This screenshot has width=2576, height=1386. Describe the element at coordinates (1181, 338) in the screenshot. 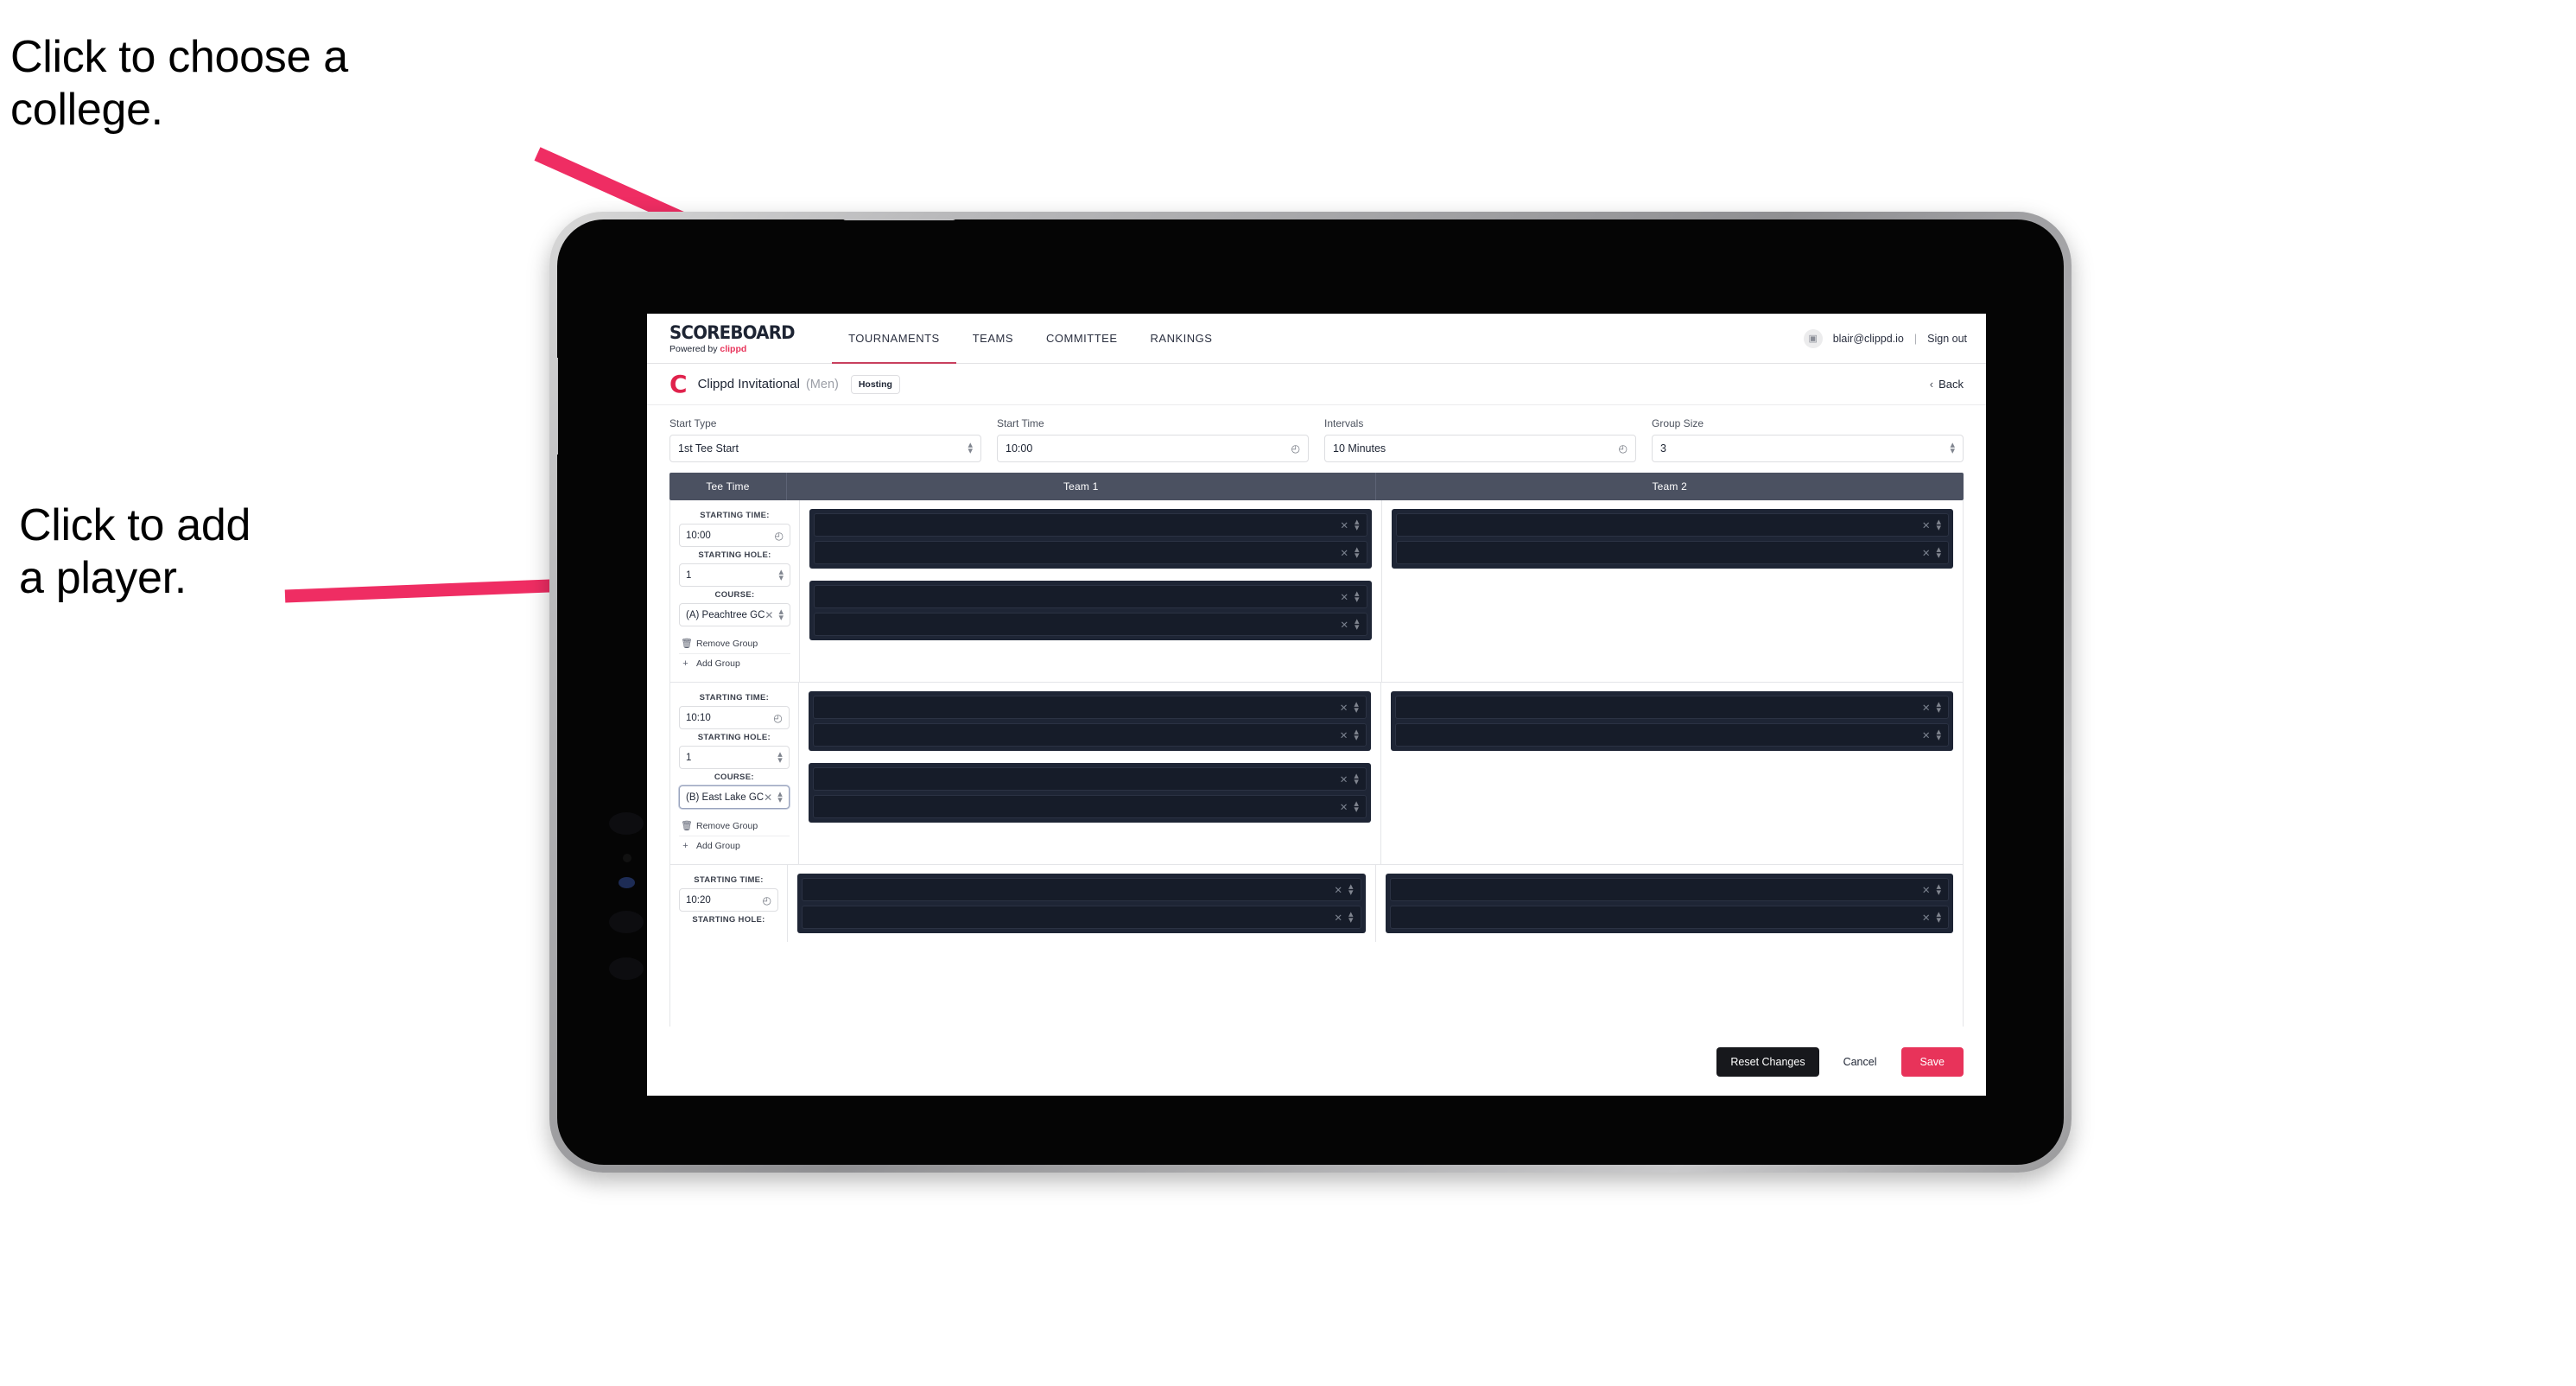

I see `nav-tab-rankings: RANKINGS` at that location.